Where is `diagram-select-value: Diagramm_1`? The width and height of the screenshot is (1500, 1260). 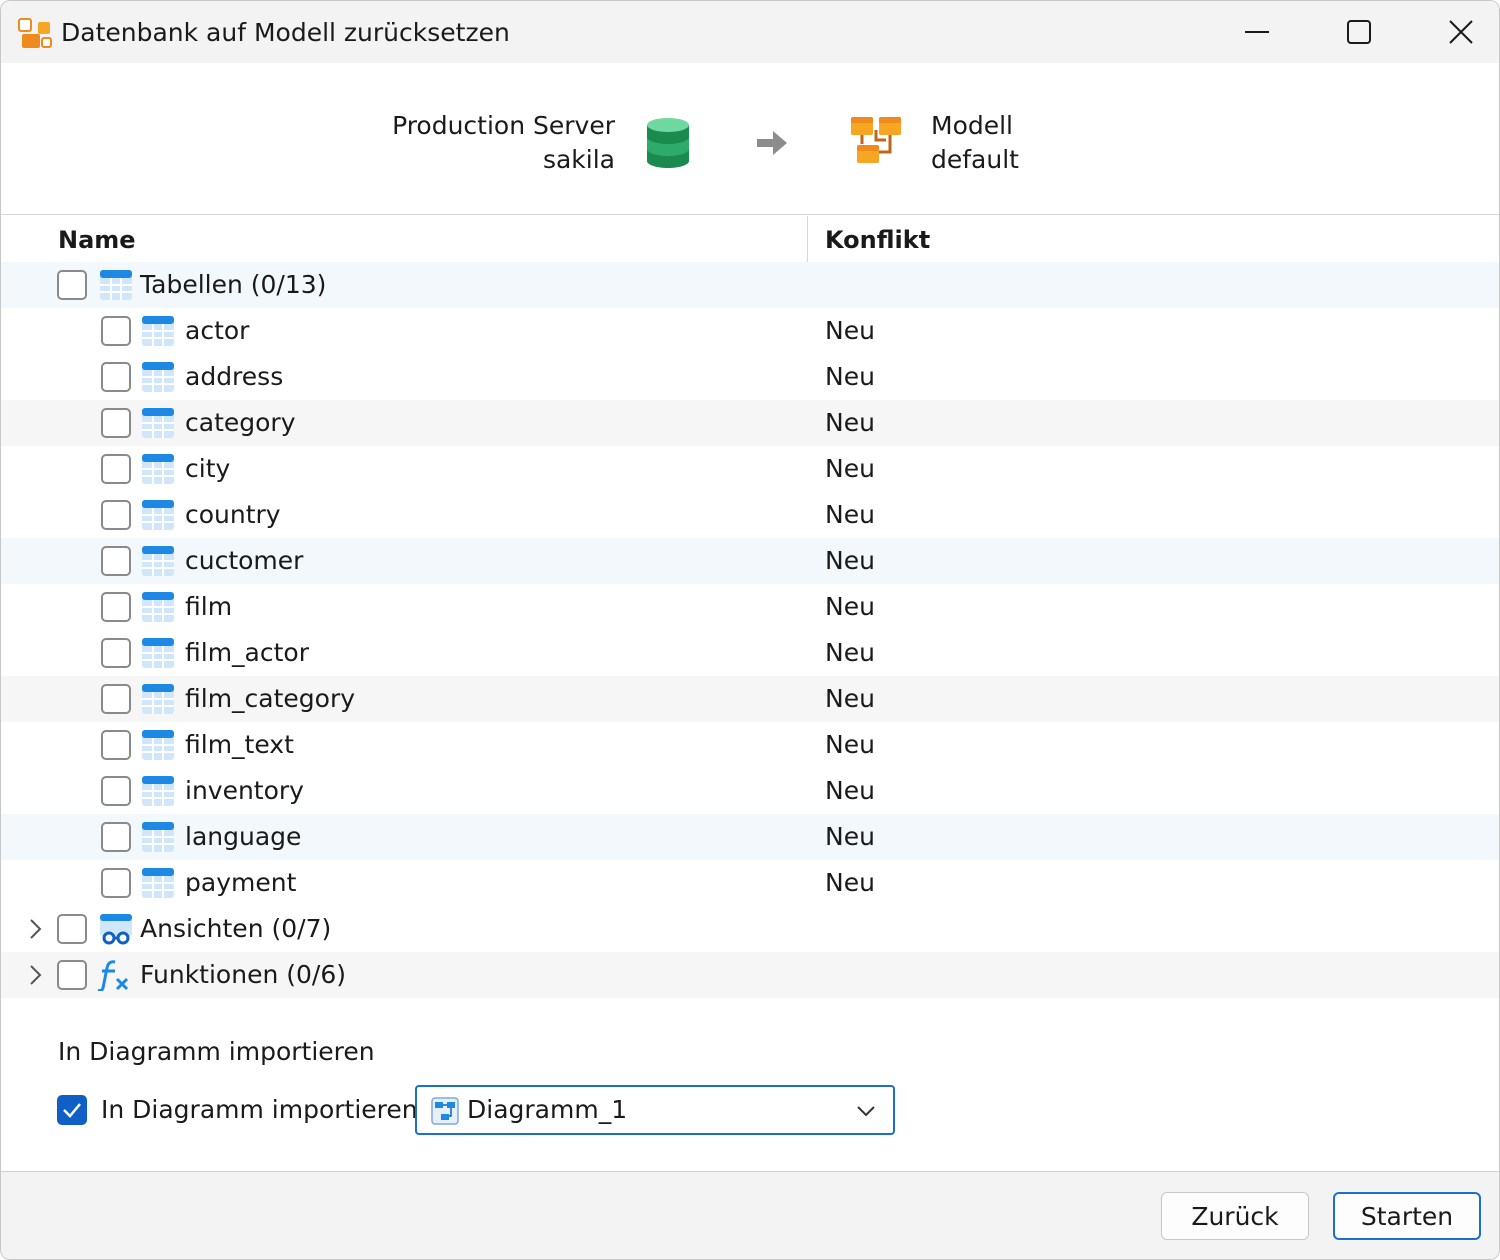
diagram-select-value: Diagramm_1 is located at coordinates (547, 1109).